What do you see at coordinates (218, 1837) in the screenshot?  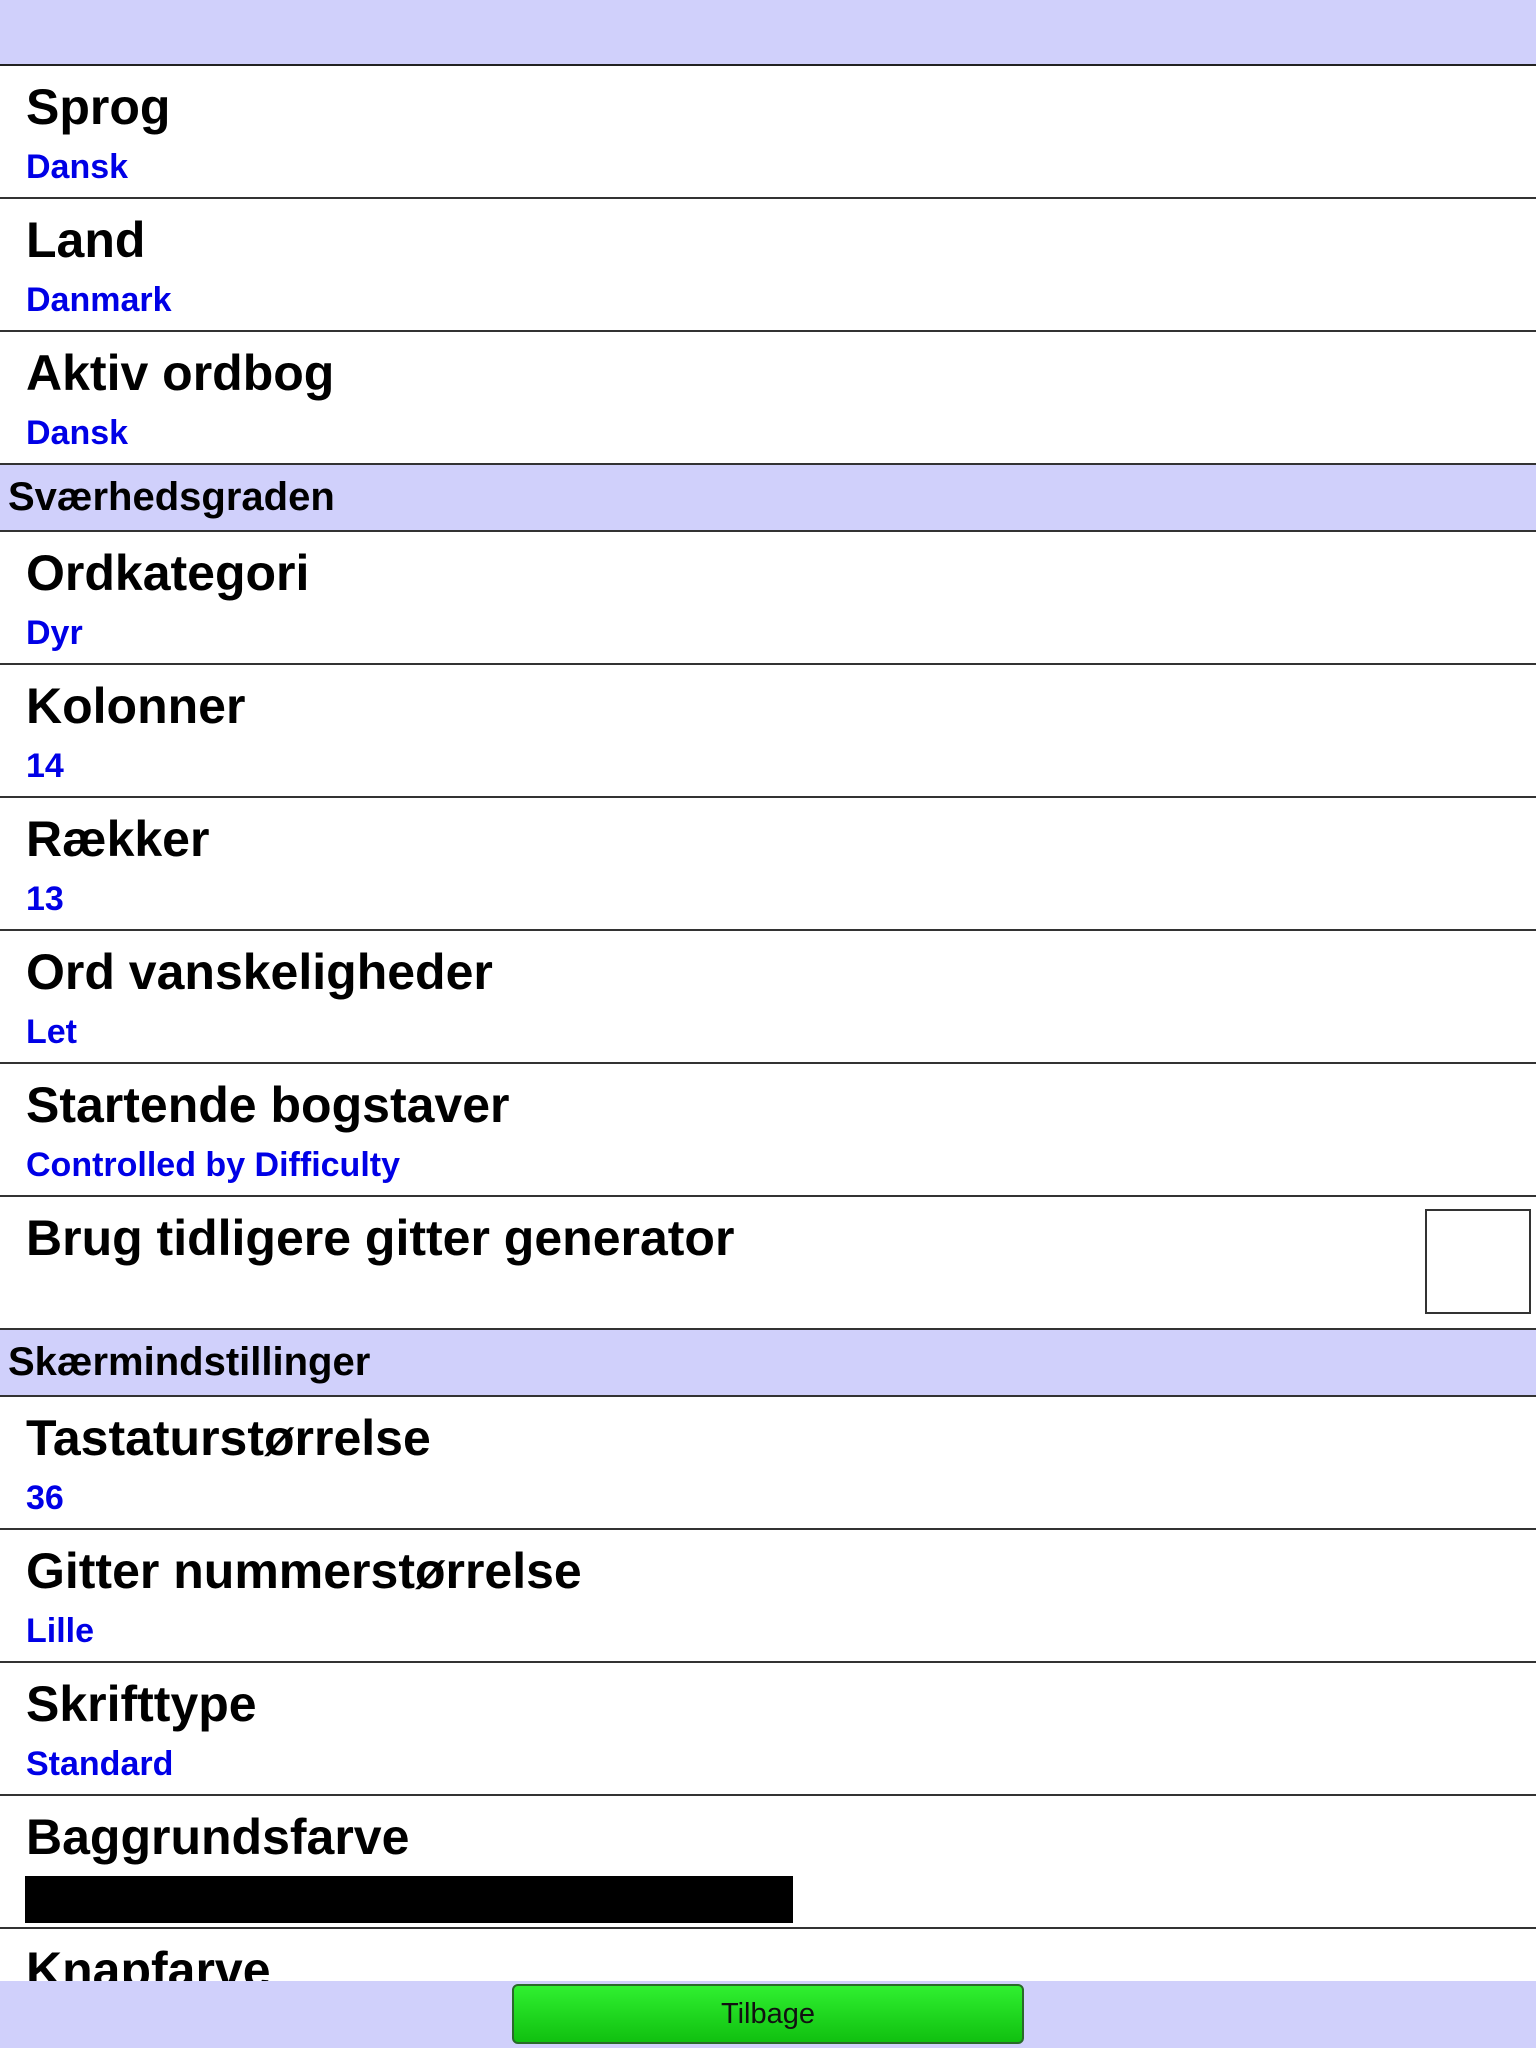 I see `setting-title: Baggrundsfarve` at bounding box center [218, 1837].